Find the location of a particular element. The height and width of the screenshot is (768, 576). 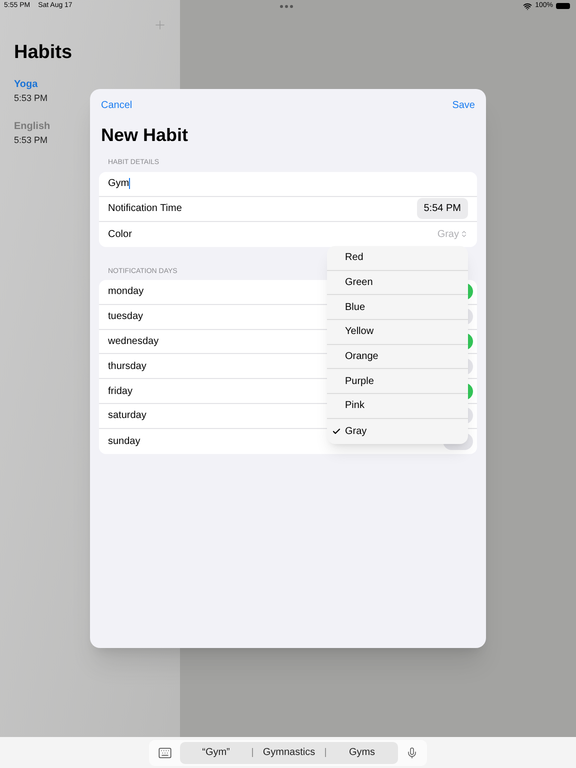

cancel-button: Cancel is located at coordinates (116, 105).